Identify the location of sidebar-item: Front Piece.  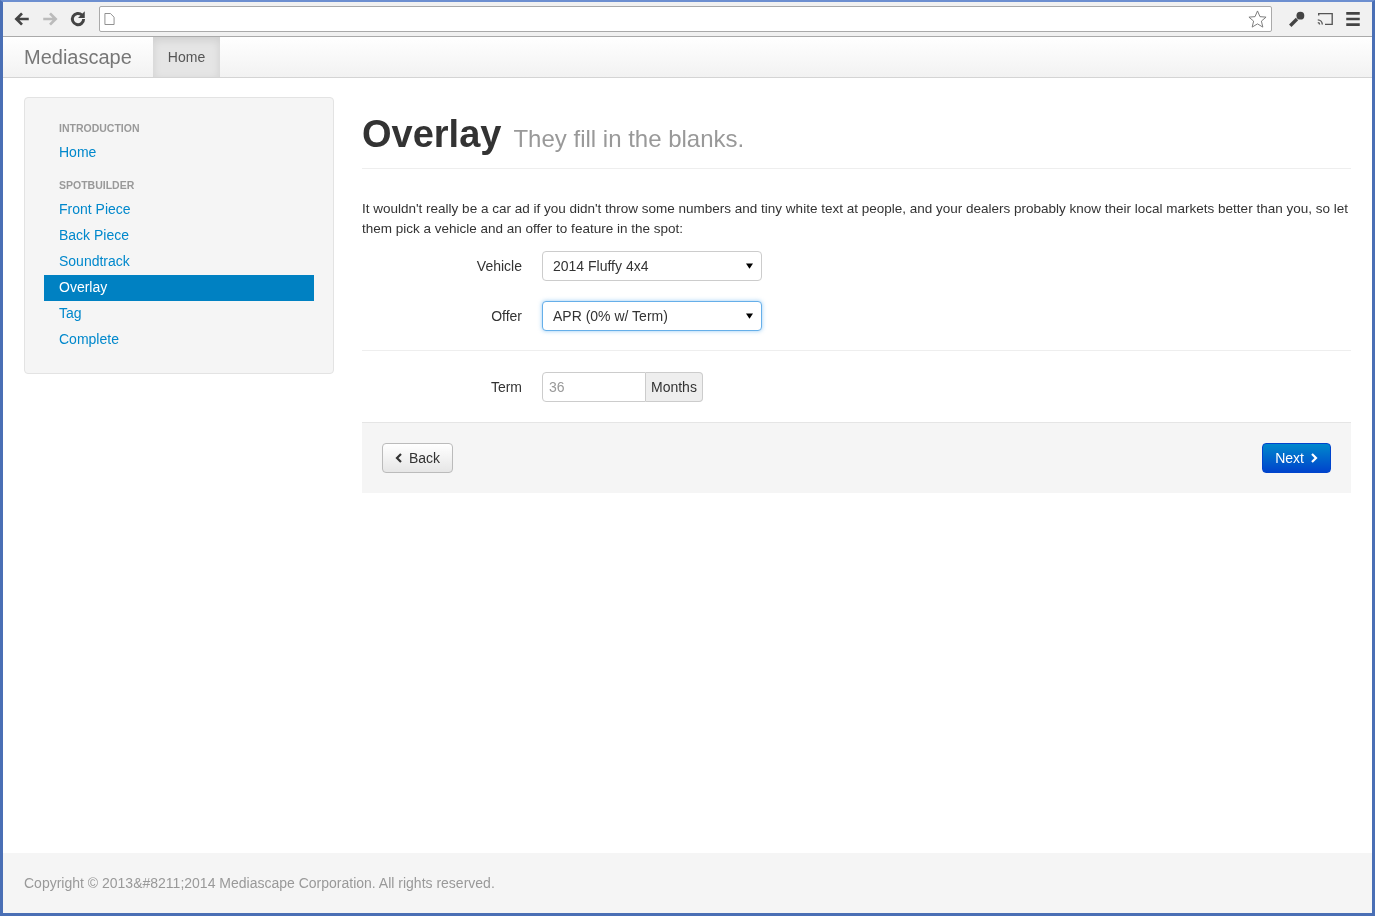
(179, 210).